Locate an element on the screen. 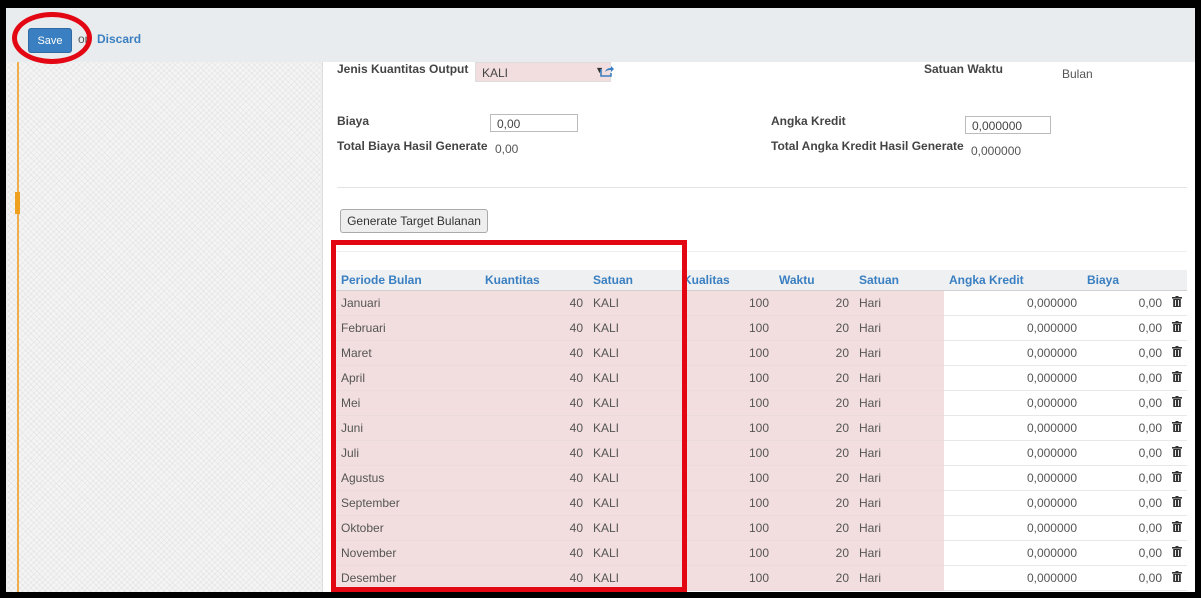 The image size is (1201, 598). left-accent-line is located at coordinates (18, 327).